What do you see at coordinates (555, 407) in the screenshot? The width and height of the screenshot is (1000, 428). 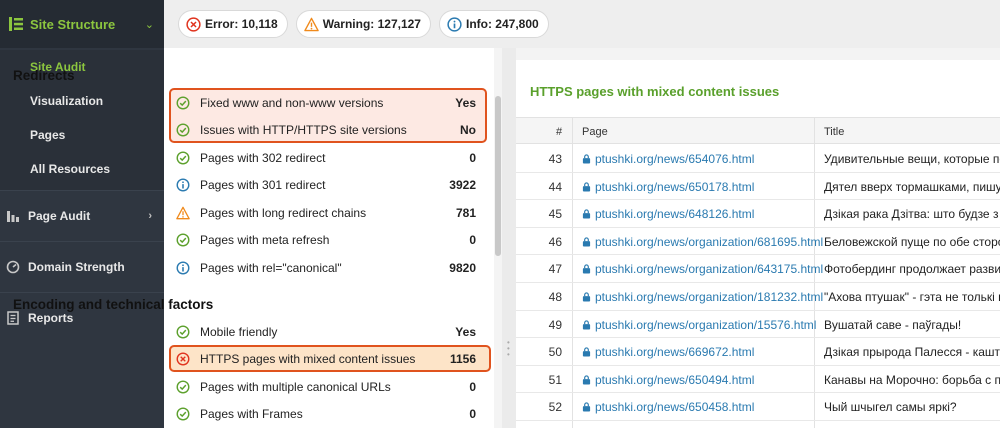 I see `row-number: 52` at bounding box center [555, 407].